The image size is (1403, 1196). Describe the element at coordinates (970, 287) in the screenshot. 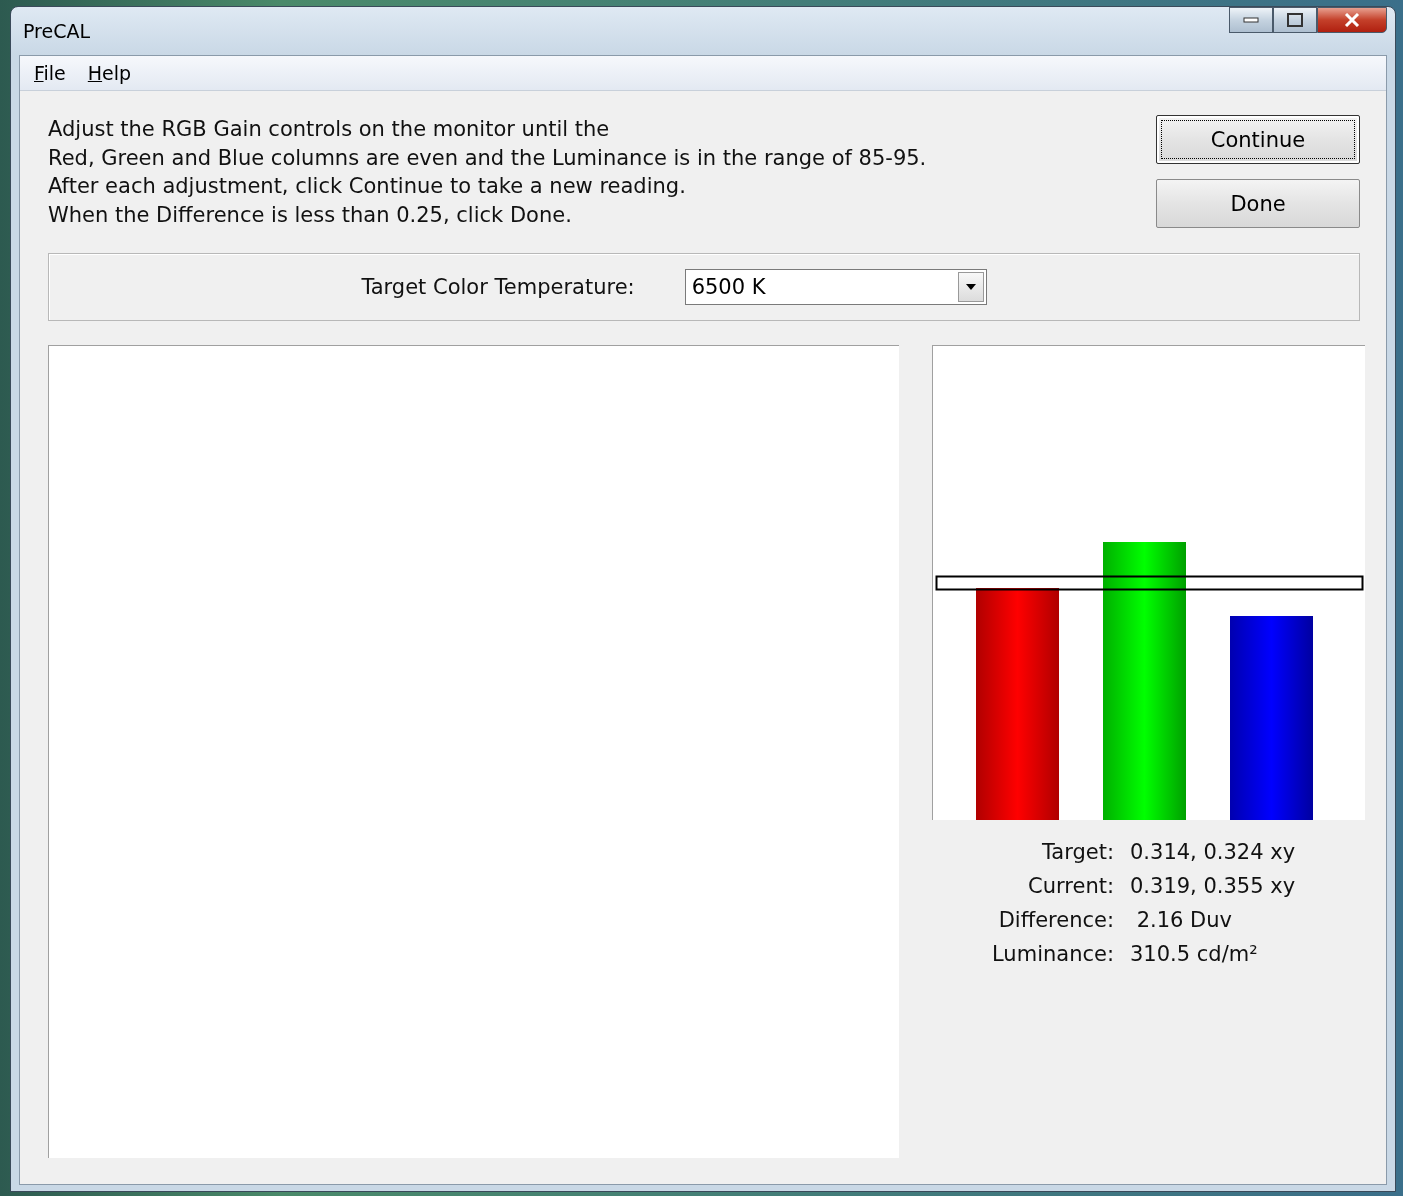

I see `dropdown-arrow-icon` at that location.